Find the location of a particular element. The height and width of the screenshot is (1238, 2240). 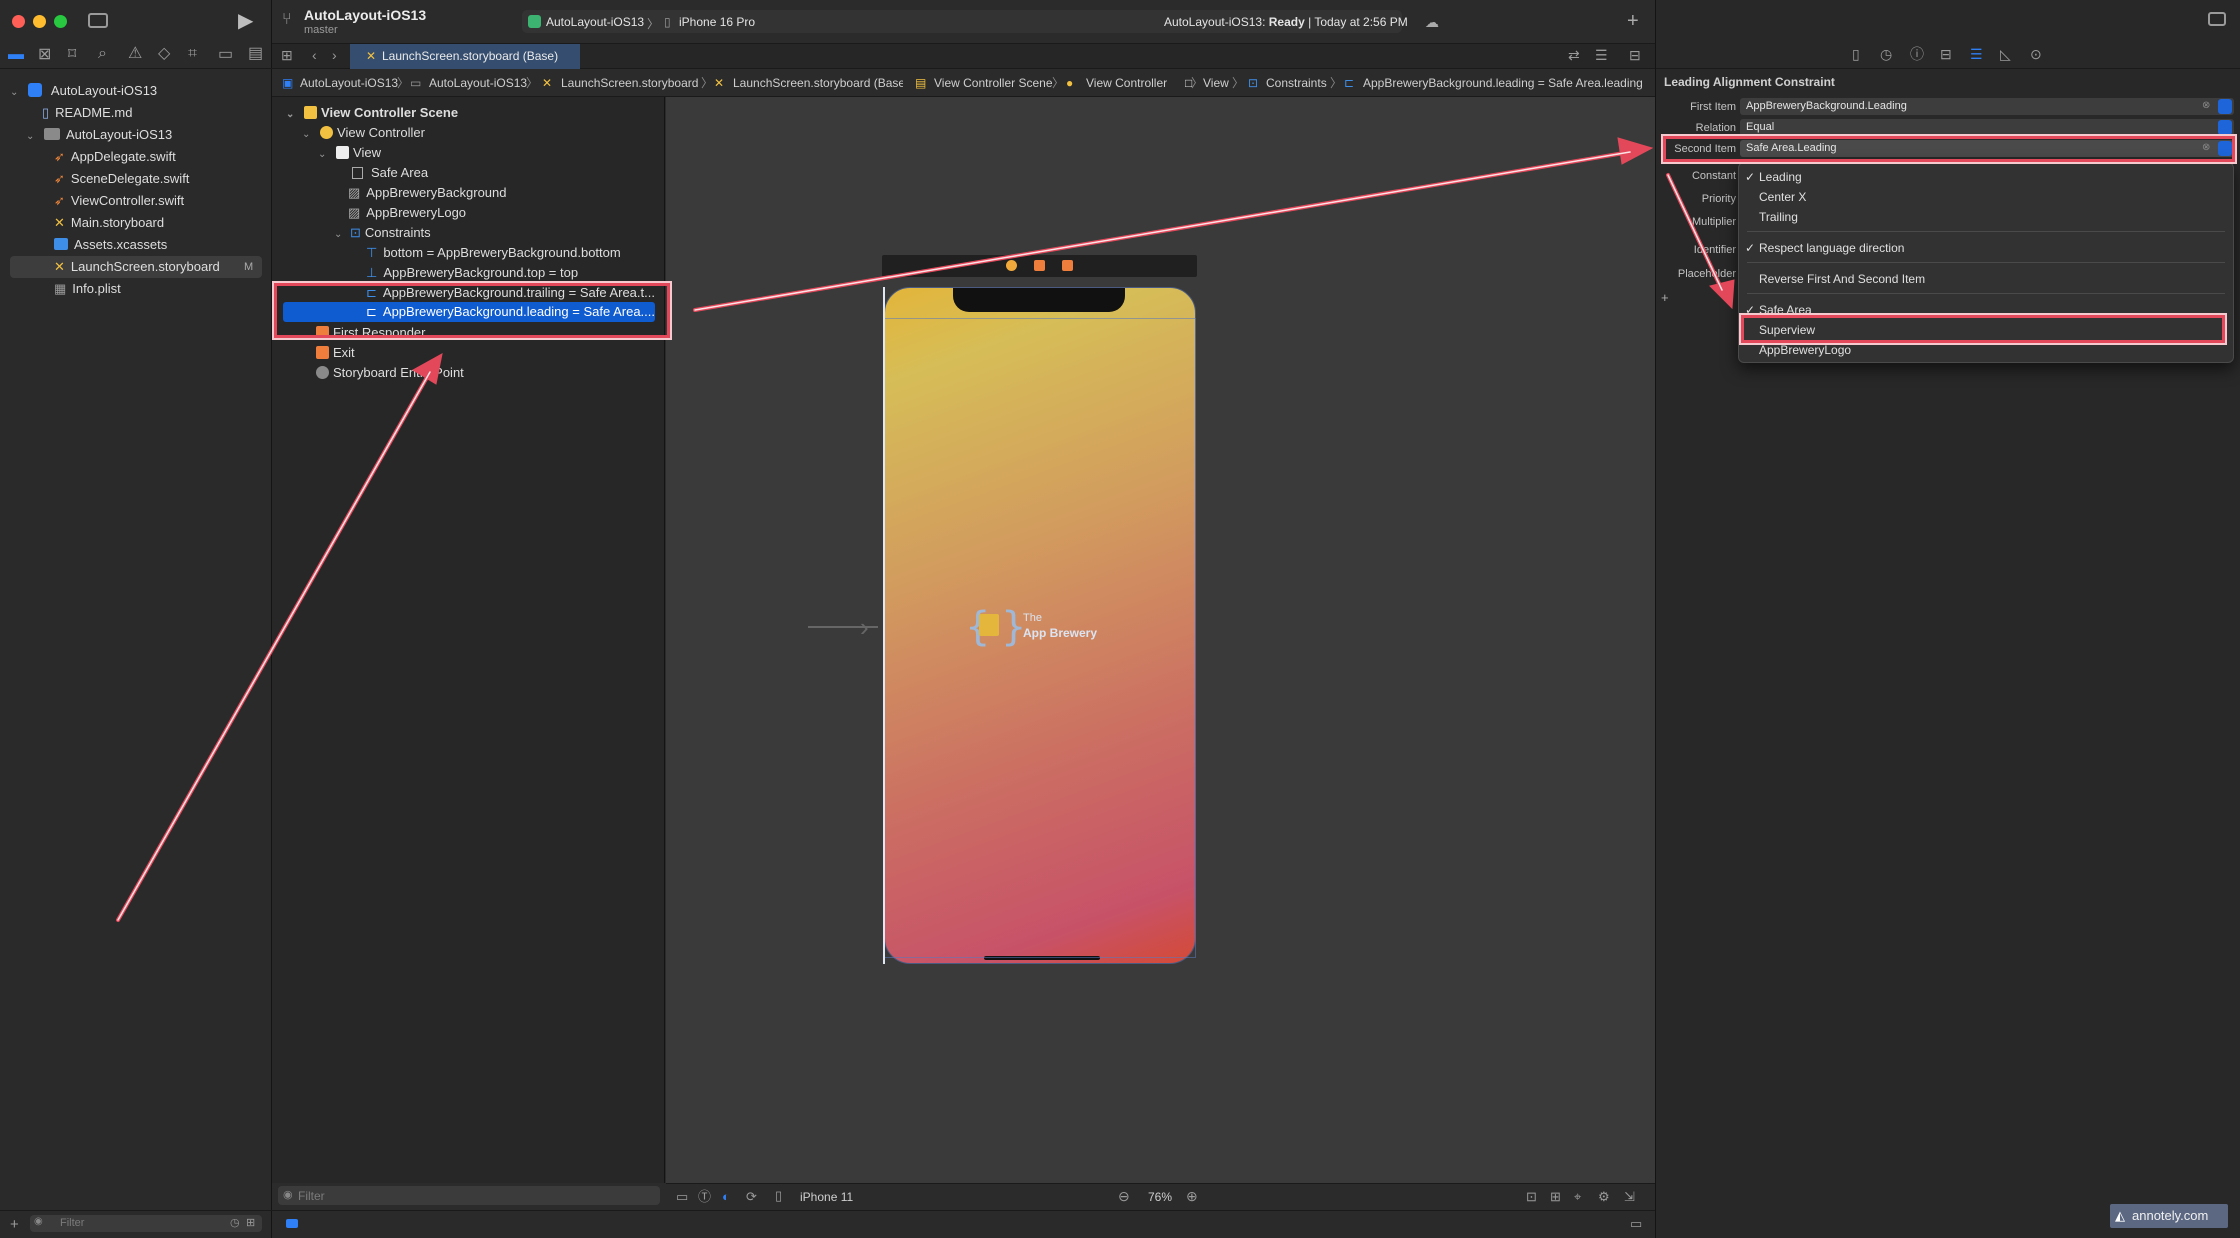

arrow-to-superview-head is located at coordinates (1722, 294).